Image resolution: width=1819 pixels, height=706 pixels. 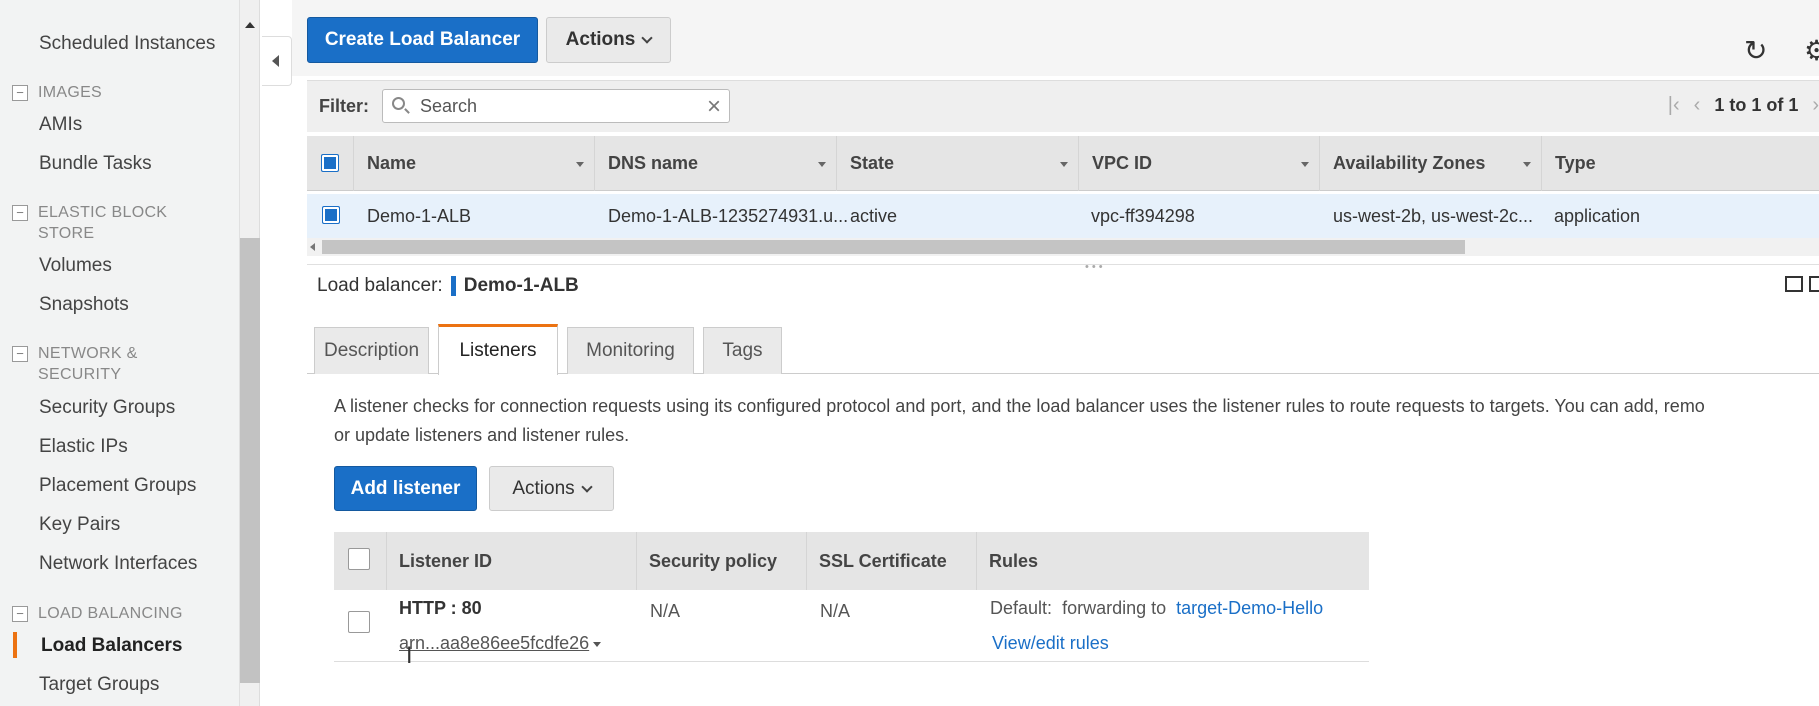 What do you see at coordinates (84, 305) in the screenshot?
I see `sidebar-item-snapshots: Snapshots` at bounding box center [84, 305].